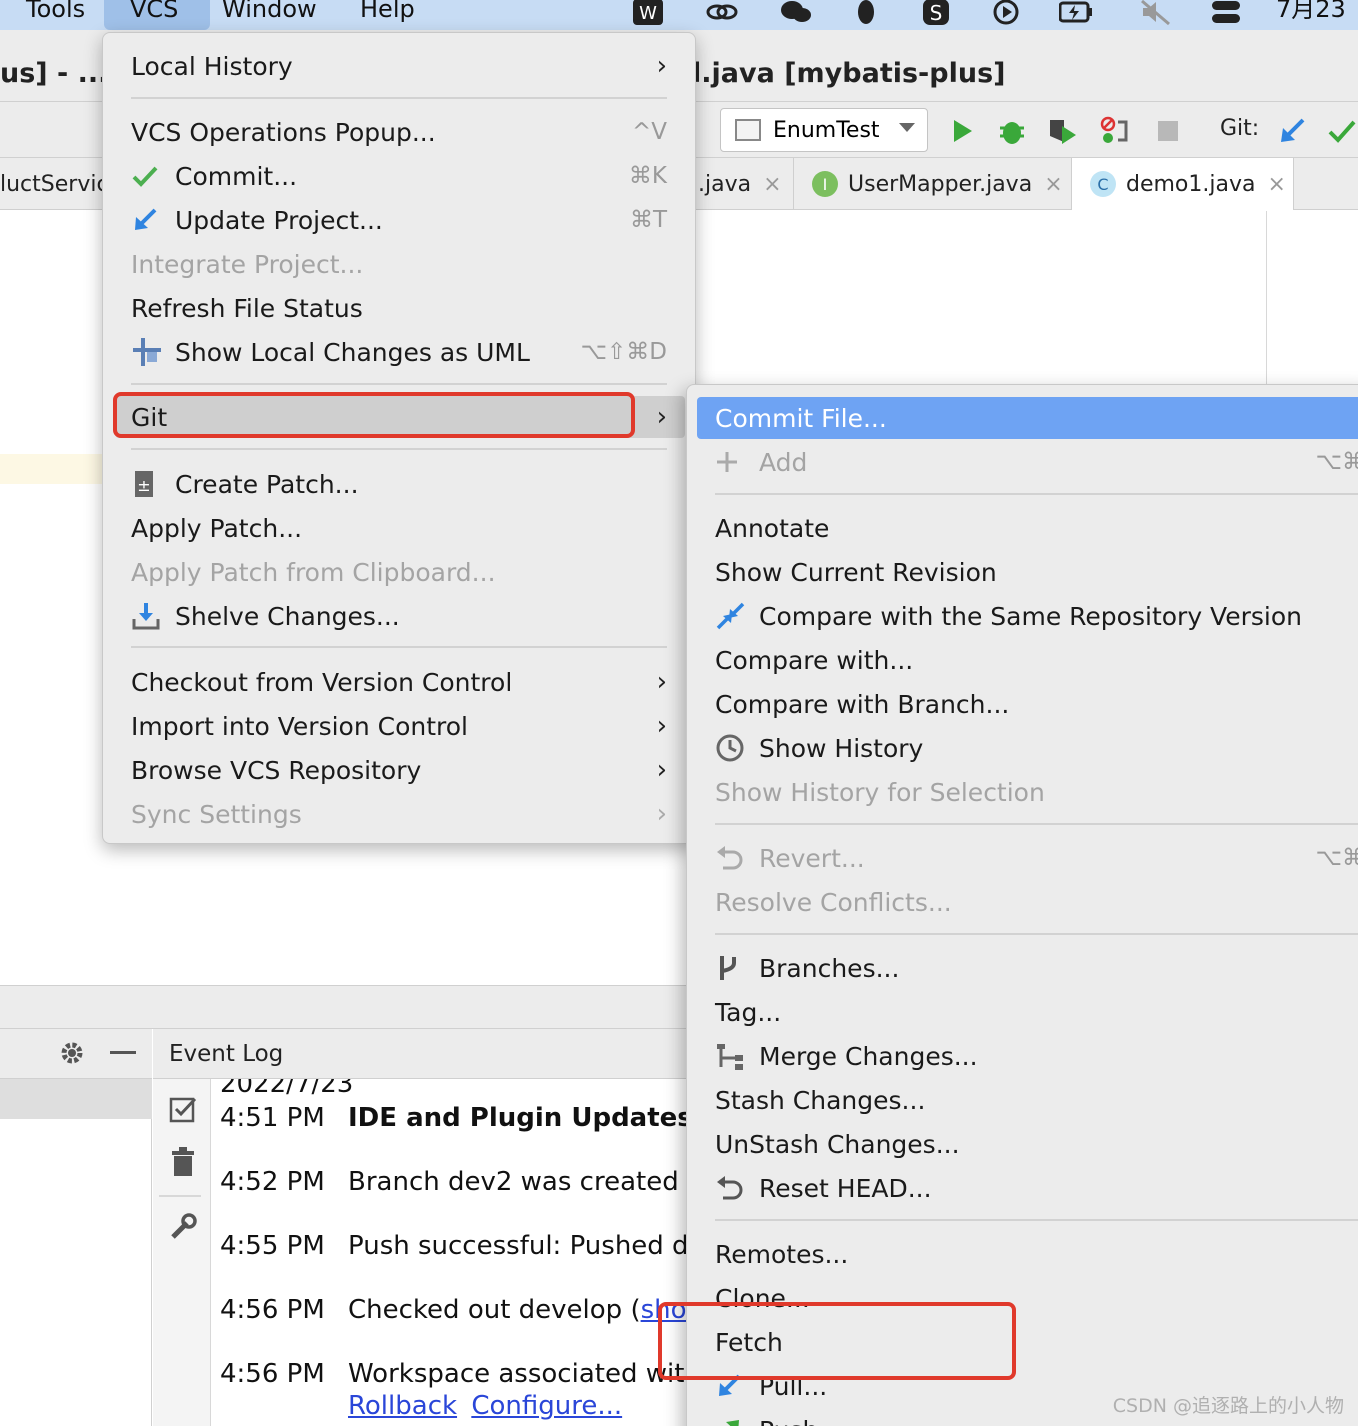 This screenshot has height=1426, width=1358. What do you see at coordinates (352, 352) in the screenshot?
I see `menu-item-label: Show Local Changes as UML` at bounding box center [352, 352].